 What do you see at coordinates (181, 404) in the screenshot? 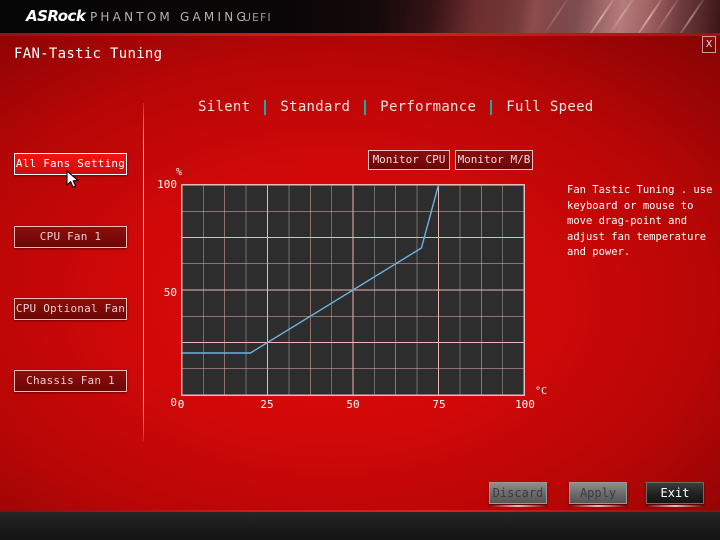
I see `x-axis-tick: 0` at bounding box center [181, 404].